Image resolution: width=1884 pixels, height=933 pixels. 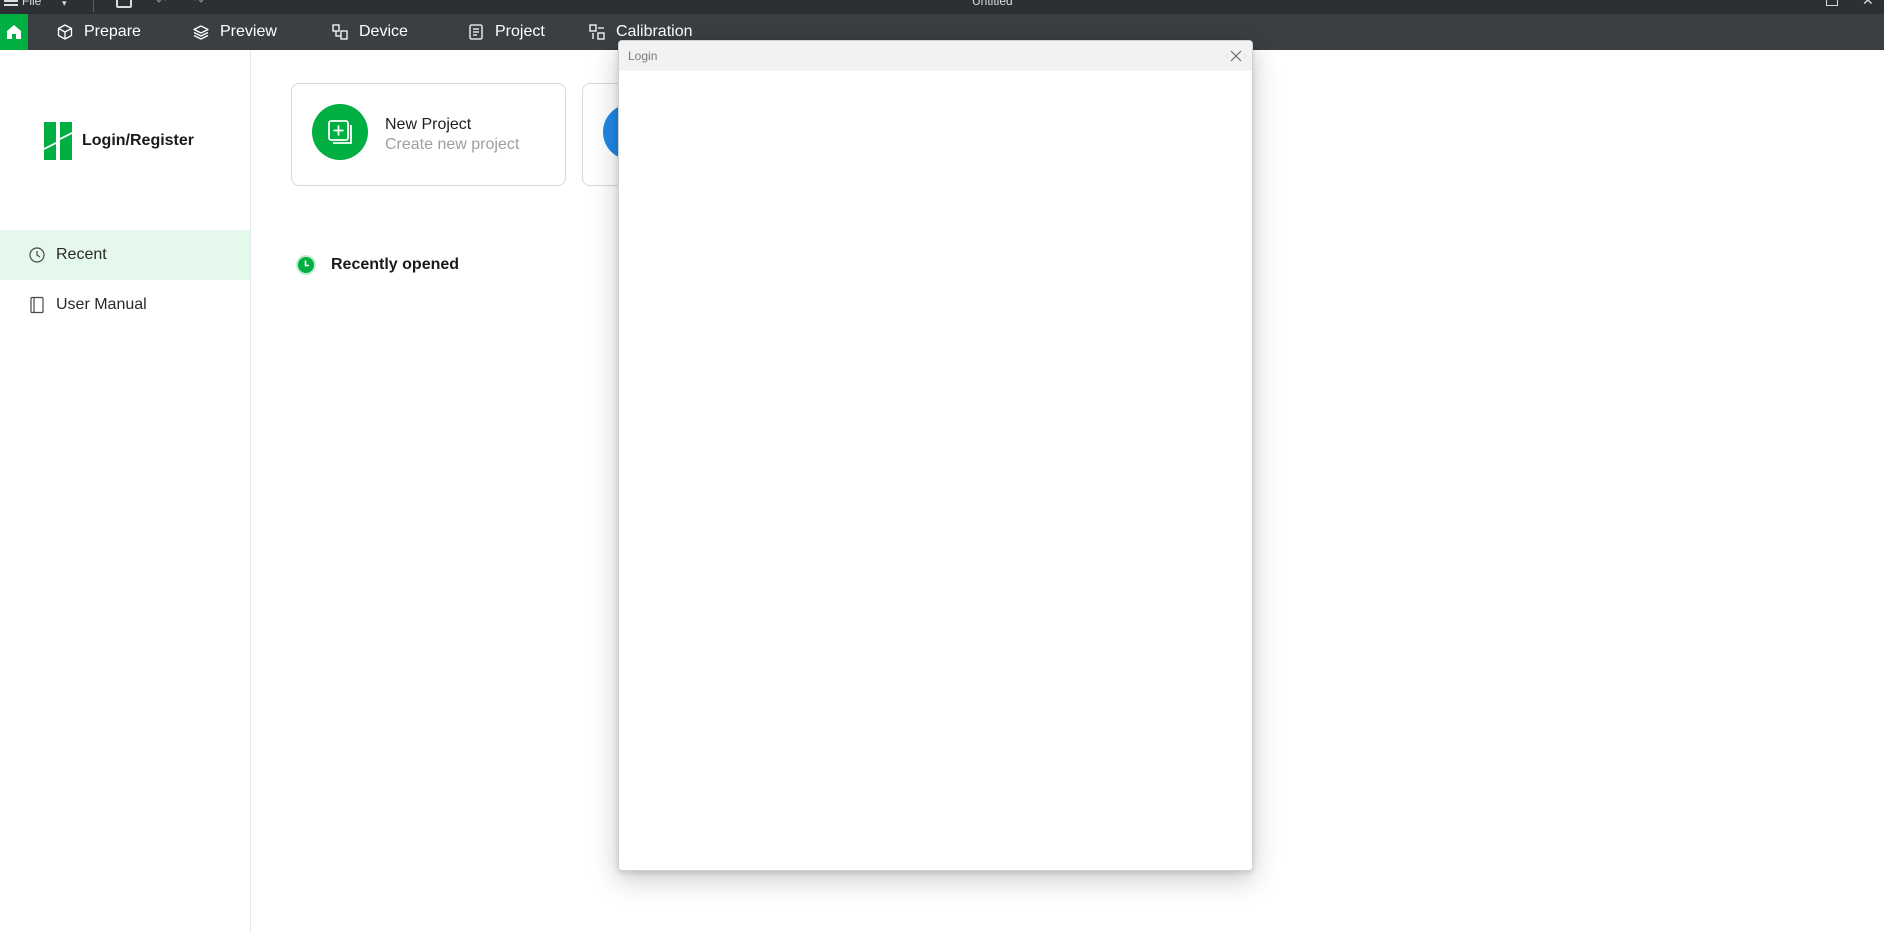 I want to click on window-close-icon: ✕, so click(x=1868, y=4).